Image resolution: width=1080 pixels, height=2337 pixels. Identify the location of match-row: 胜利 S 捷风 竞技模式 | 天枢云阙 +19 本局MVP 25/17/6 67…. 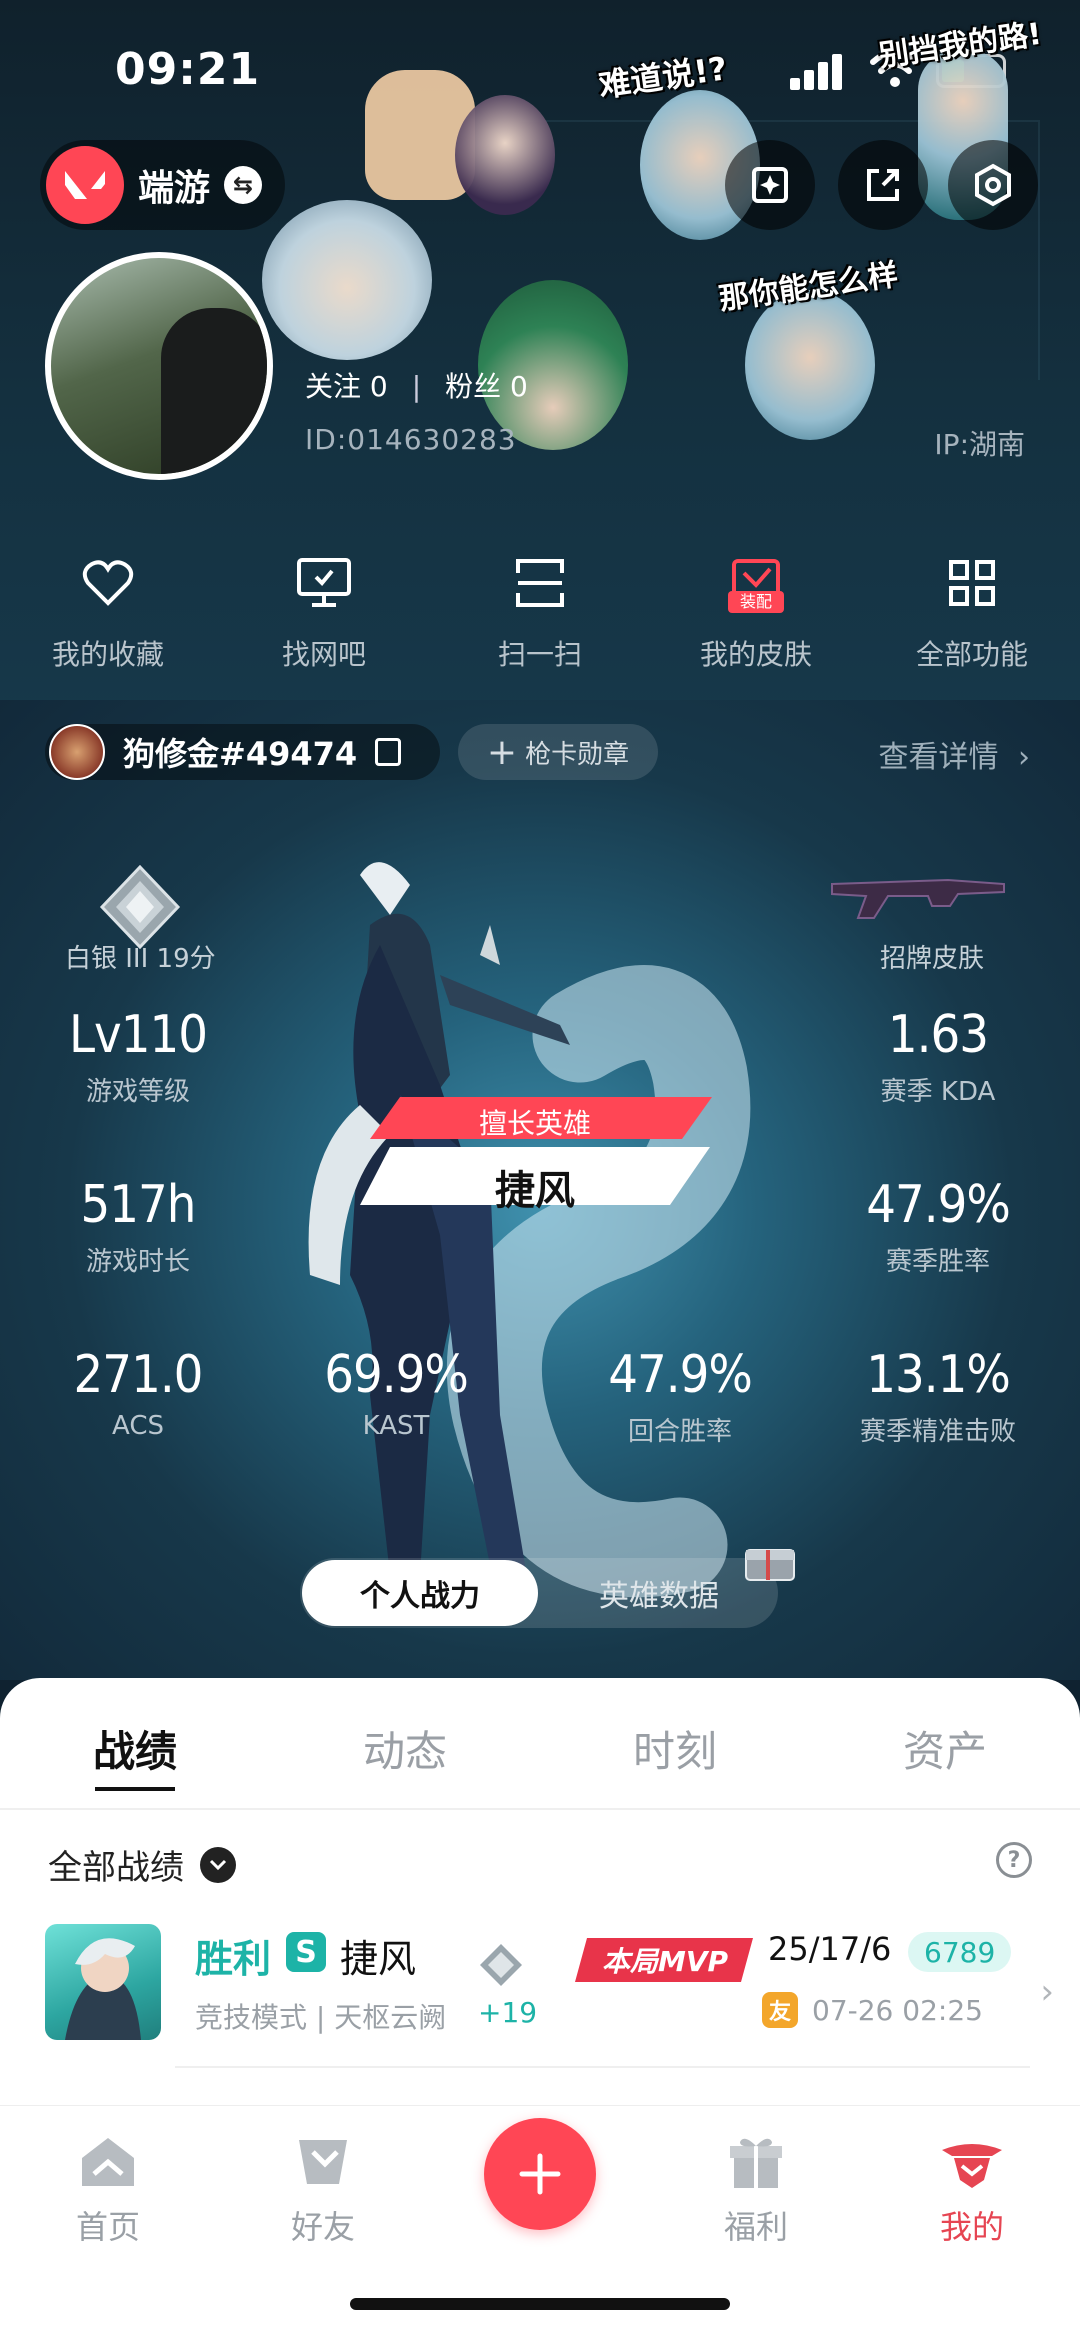
(540, 1994).